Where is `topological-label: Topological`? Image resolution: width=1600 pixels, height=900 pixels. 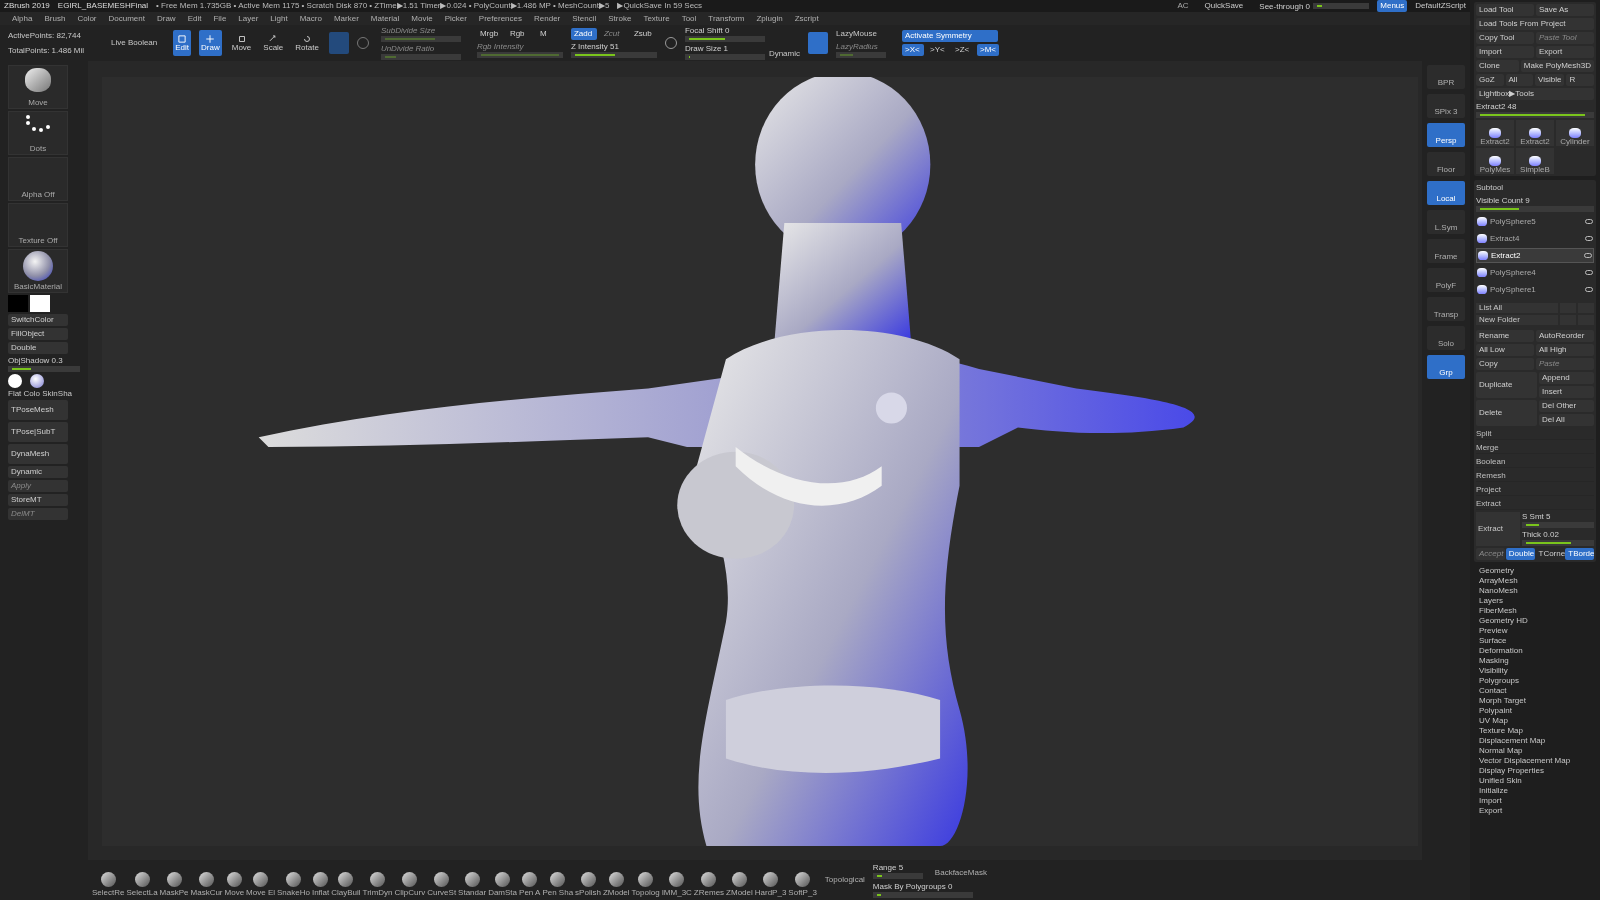 topological-label: Topological is located at coordinates (844, 887).